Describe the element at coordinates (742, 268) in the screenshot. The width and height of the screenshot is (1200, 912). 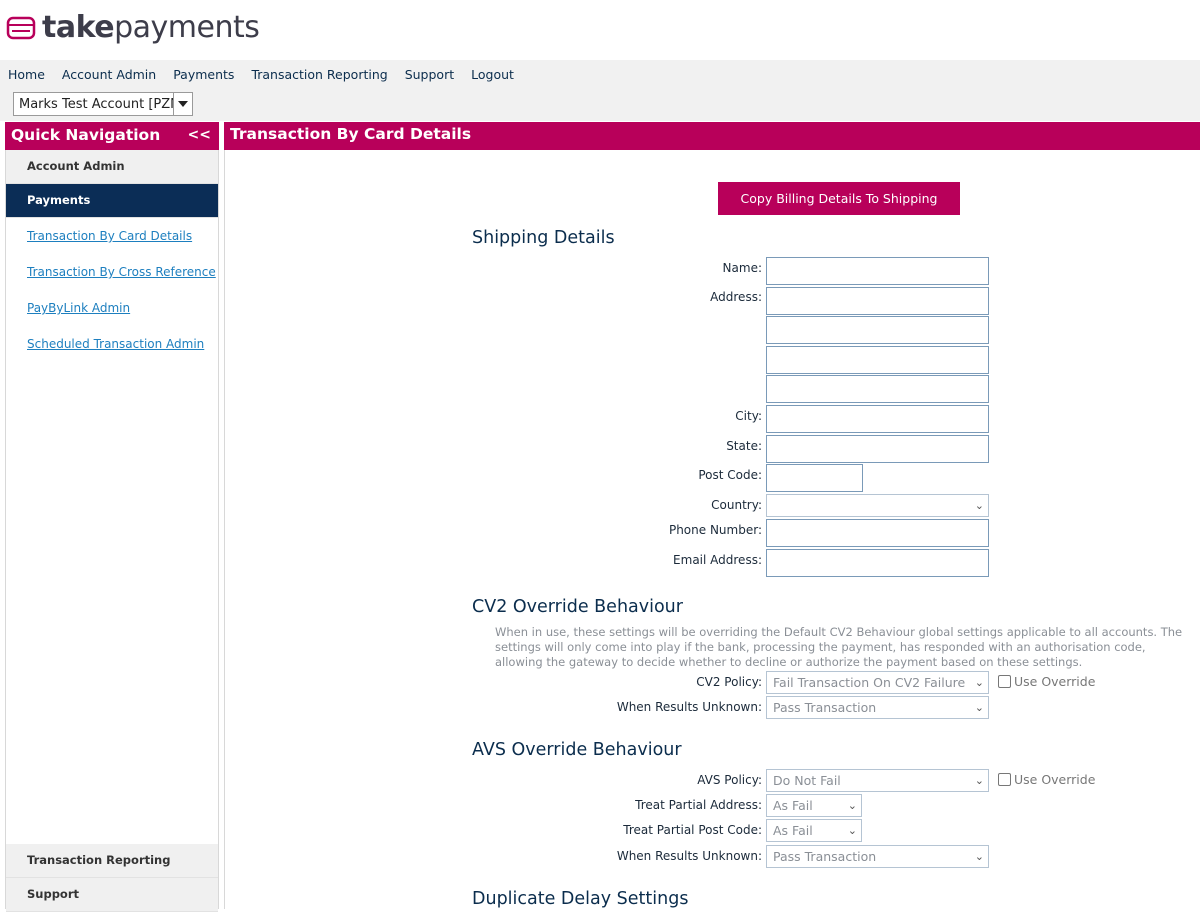
I see `name-label: Name:` at that location.